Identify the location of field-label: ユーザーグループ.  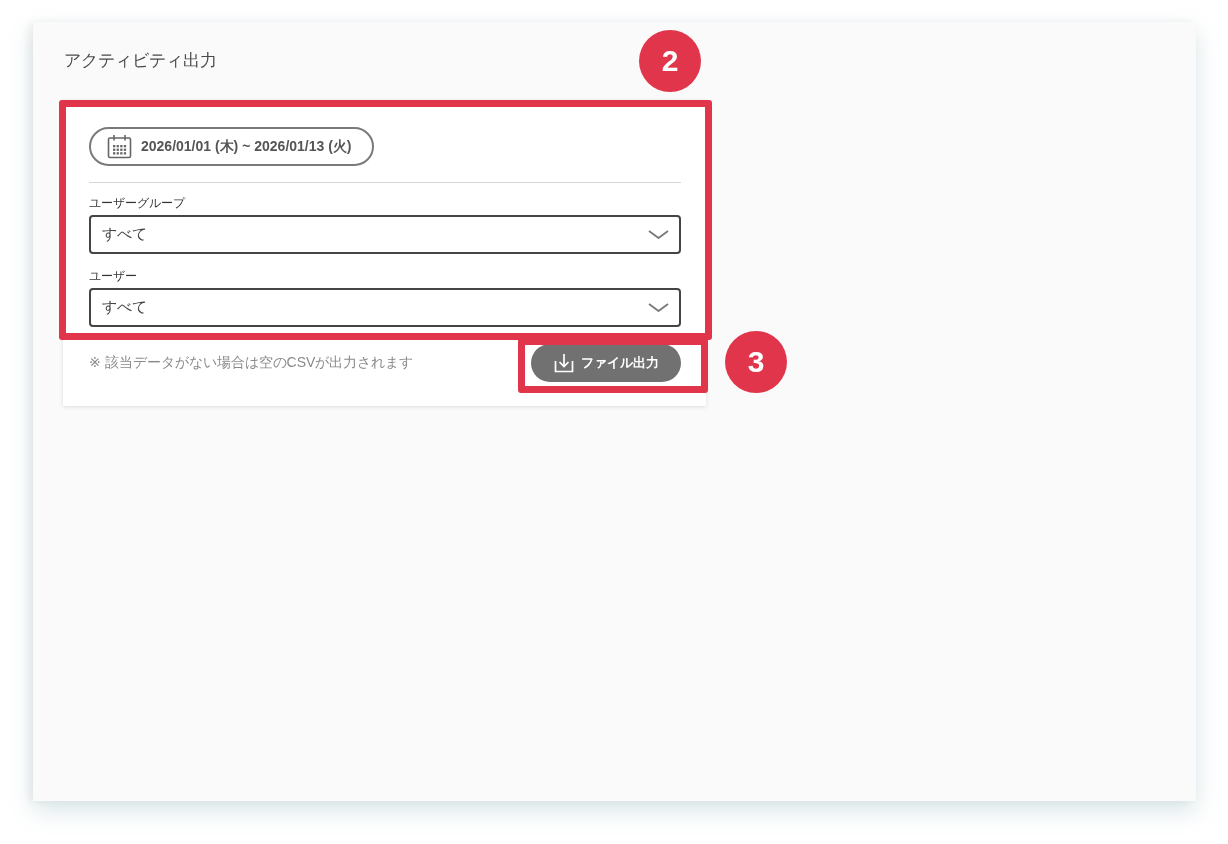
(137, 203).